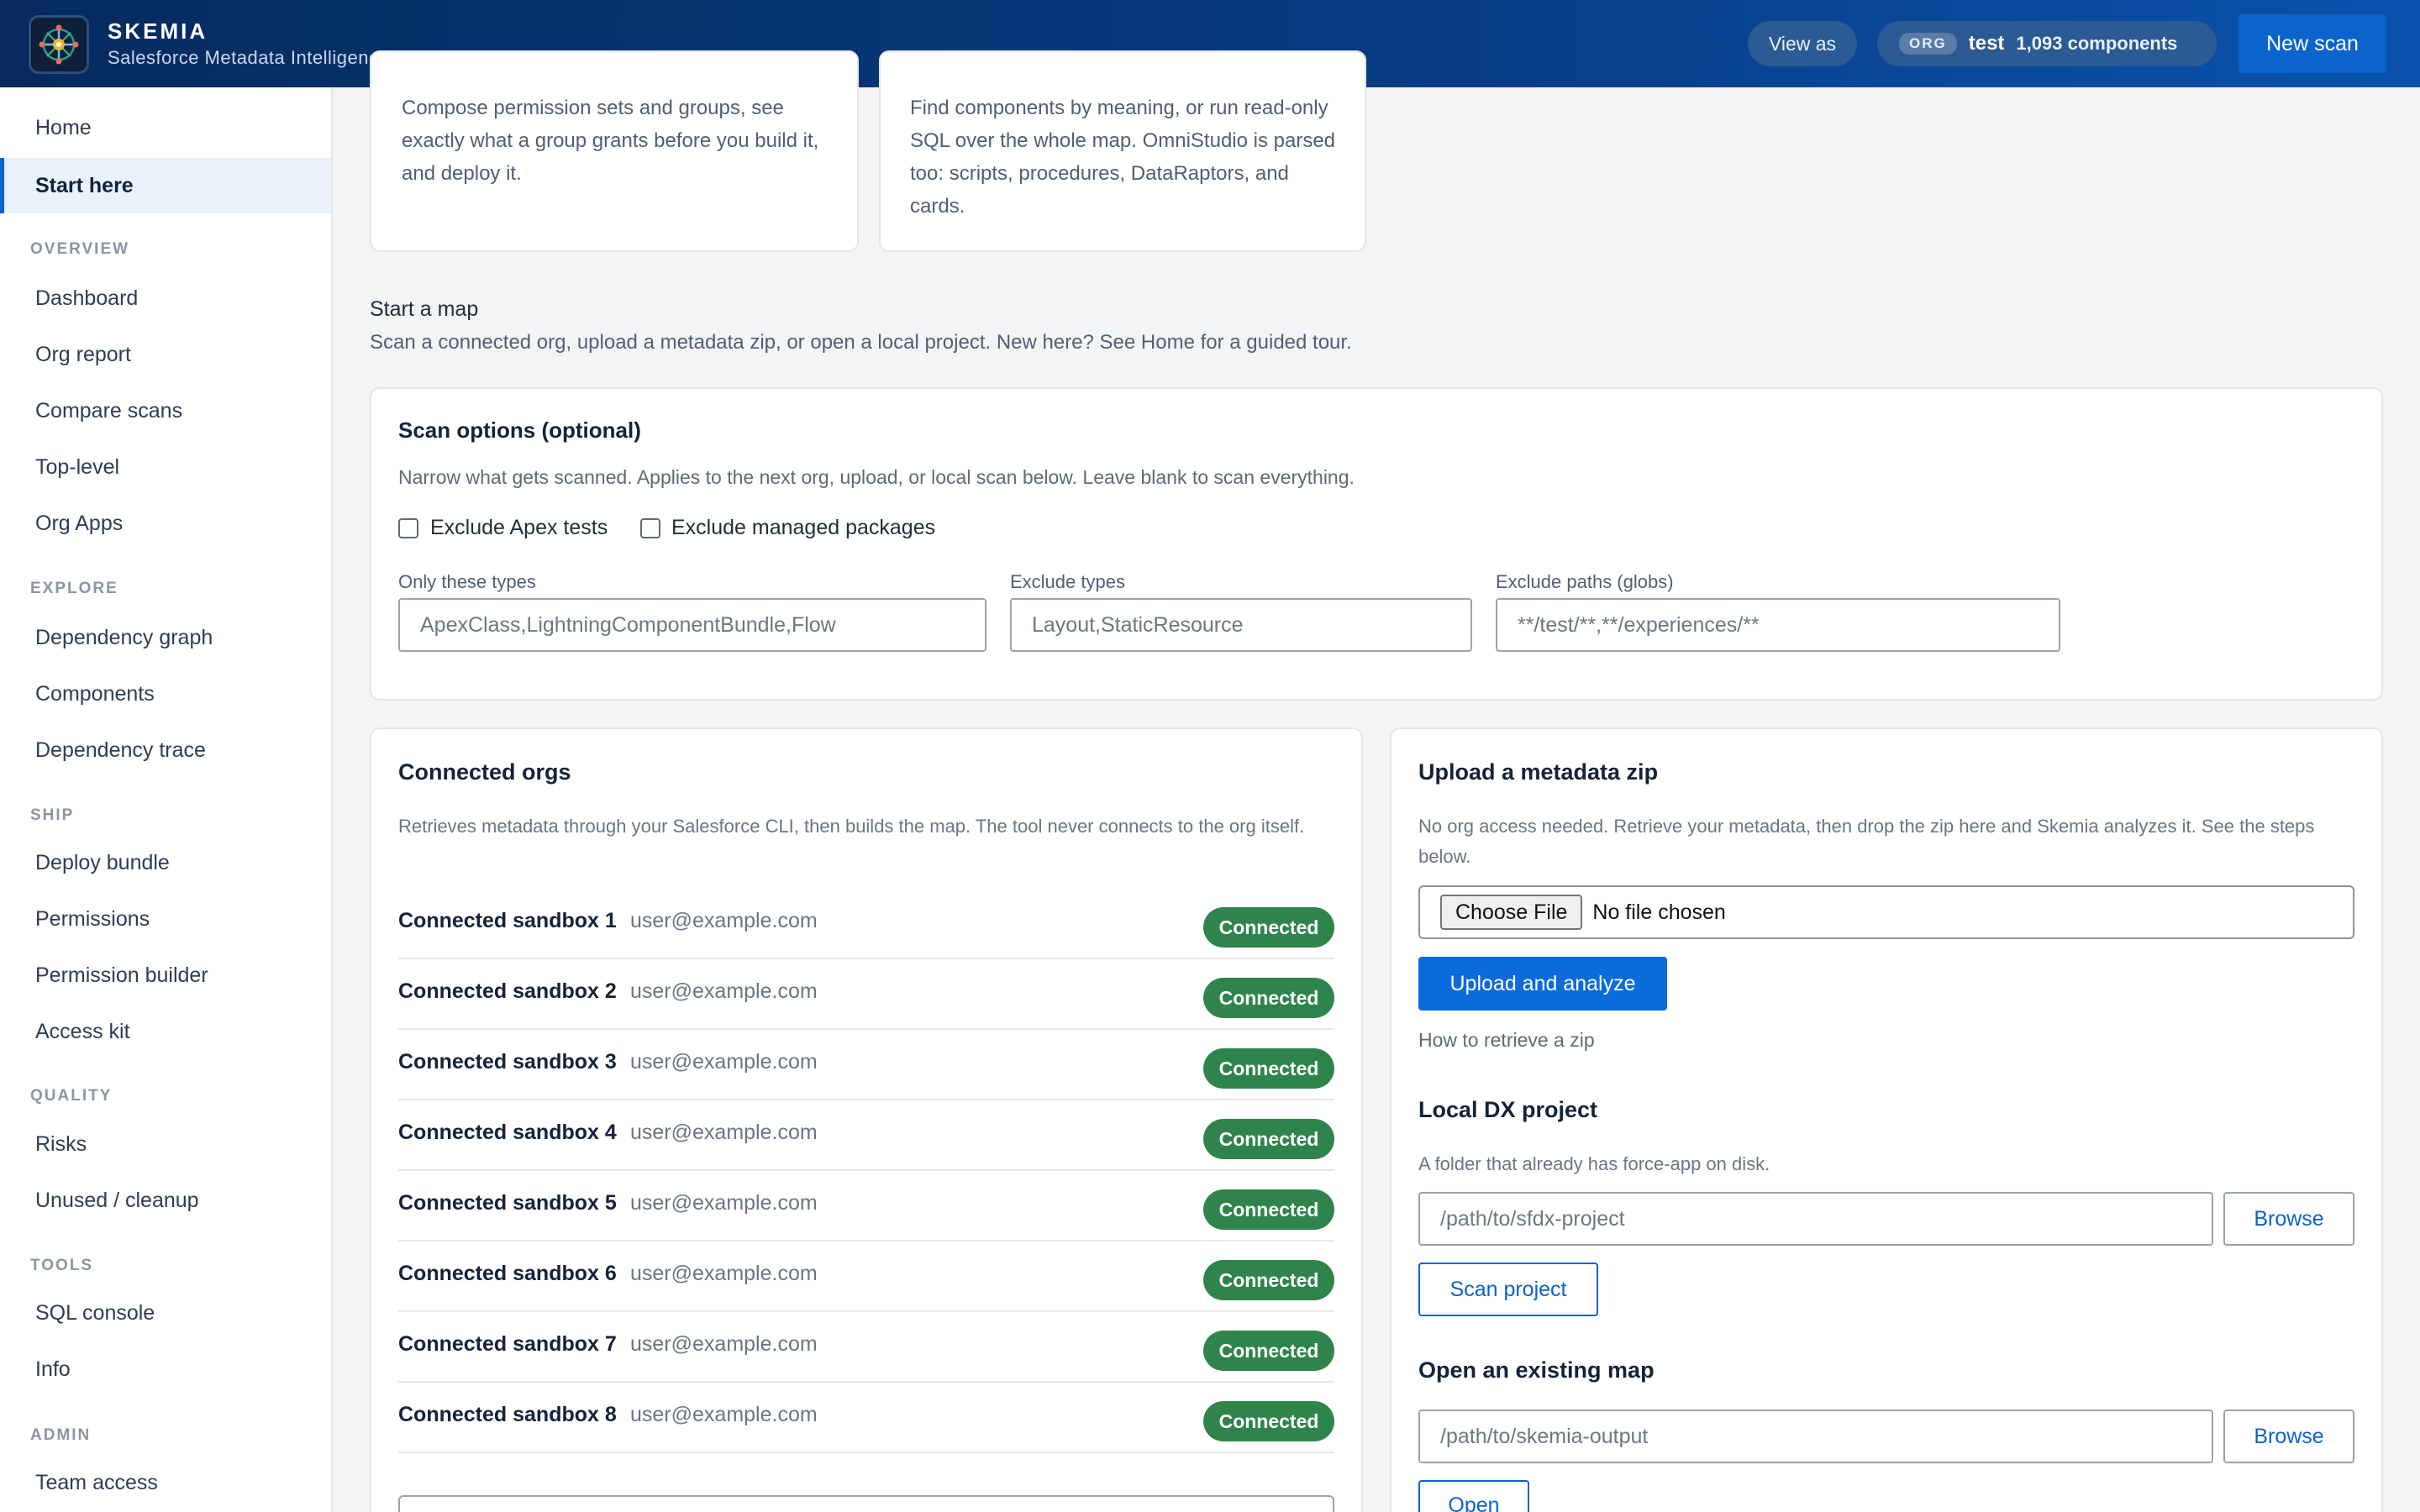 The width and height of the screenshot is (2420, 1512). I want to click on sidebar-section-quality: QUALITY, so click(71, 1096).